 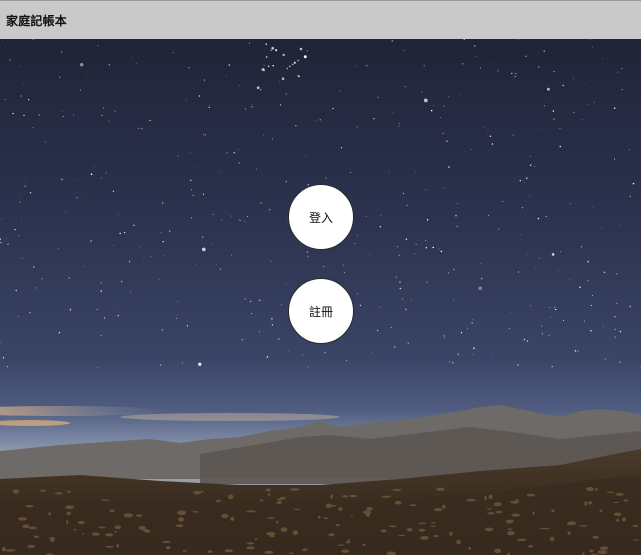 I want to click on login-button: 登入, so click(x=321, y=217).